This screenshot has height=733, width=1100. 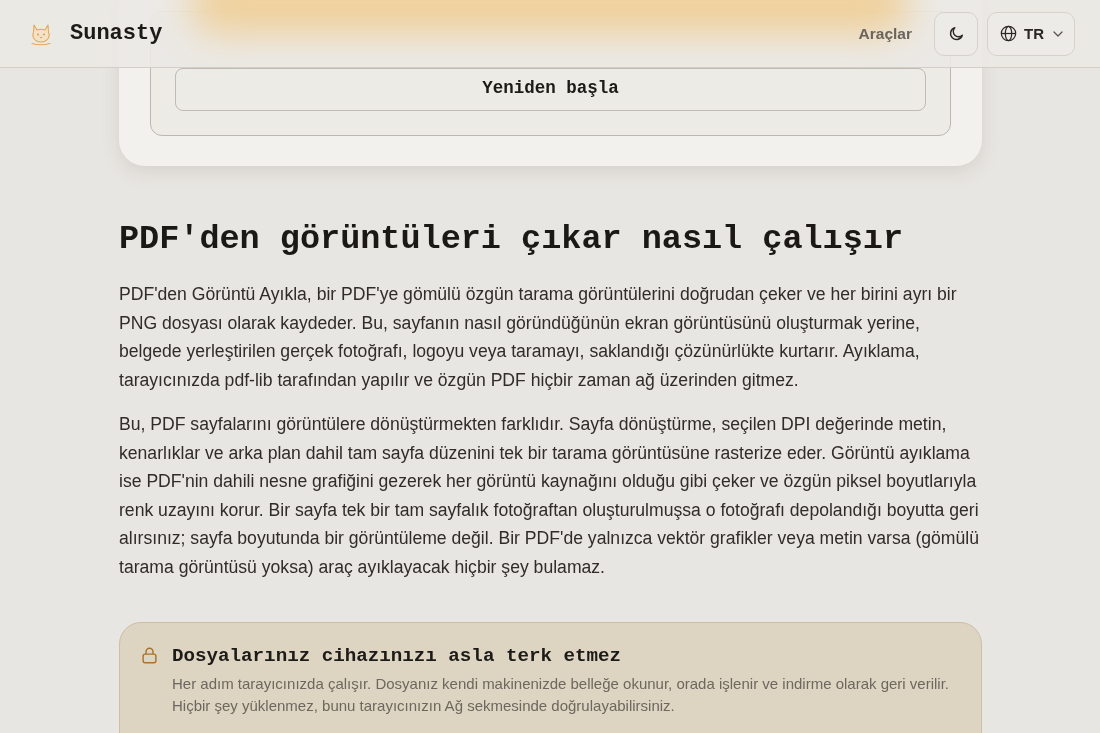 I want to click on body-paragraph: PDF'den Görüntü Ayıkla, bir PDF'ye gömülü özgün tarama görüntülerini doğrudan çeker ve her birini ayrı bir PNG dosyası olarak kaydeder. Bu, sayfanın nasıl göründüğünün ekran görüntüsünü oluşturmak yerine, belgede yerleştirilen gerçek fotoğrafı, logoyu veya taramayı, saklandığı çözünürlükte kurtarır. Ayıklama, tarayıcınızda pdf-lib tarafından yapılır ve özgün PDF hiçbir zaman ağ üzerinden gitmez., so click(x=538, y=337).